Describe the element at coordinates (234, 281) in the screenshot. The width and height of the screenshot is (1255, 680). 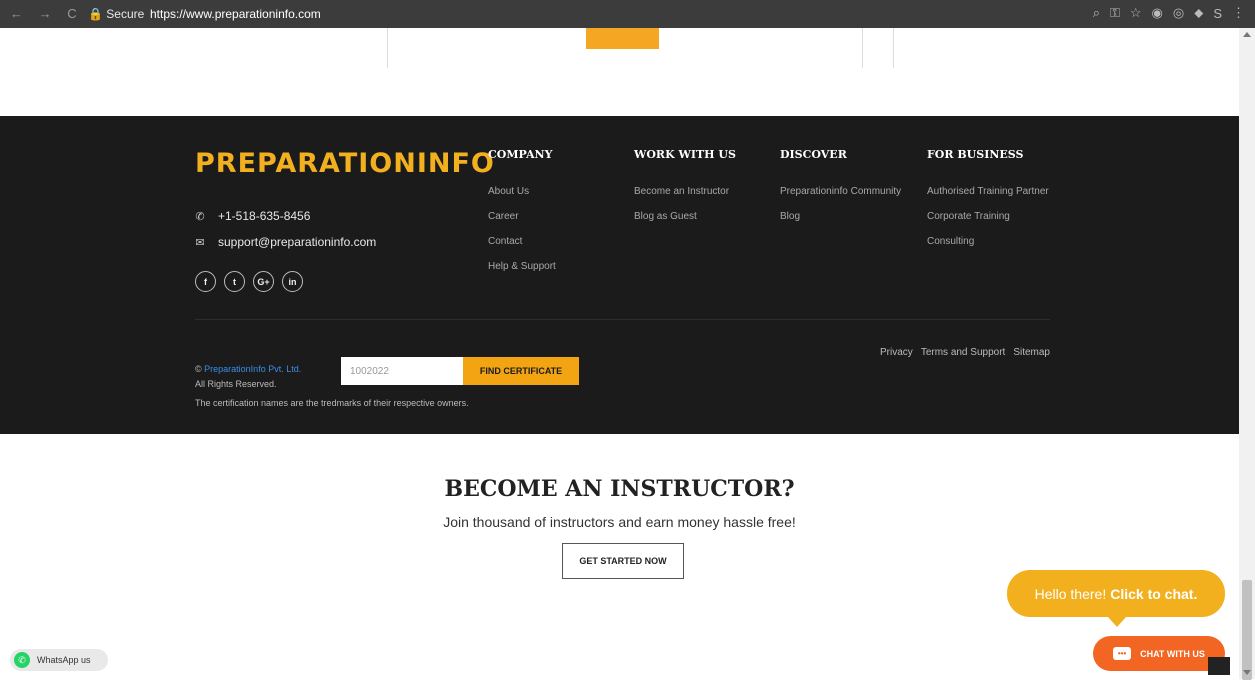
I see `twitter-icon: t` at that location.